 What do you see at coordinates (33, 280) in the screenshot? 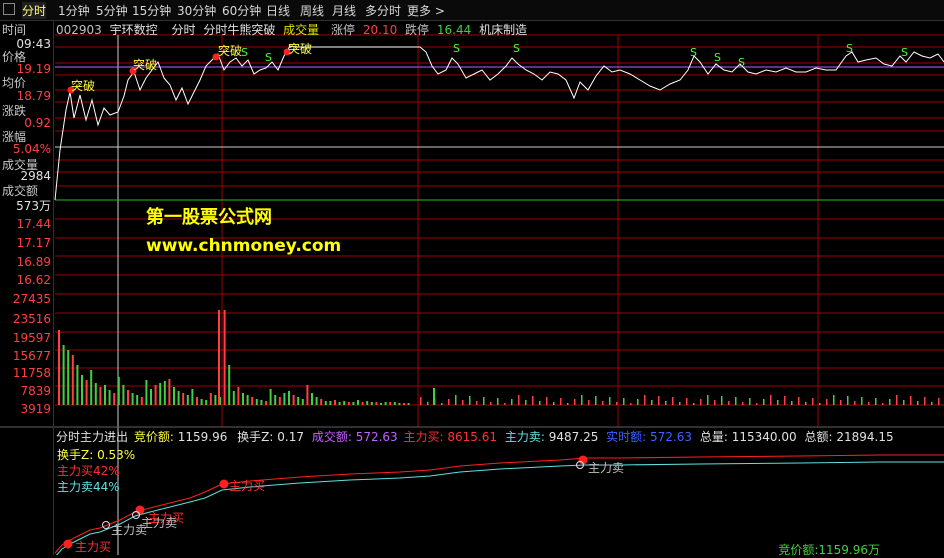
I see `price-axis-label: 16.62` at bounding box center [33, 280].